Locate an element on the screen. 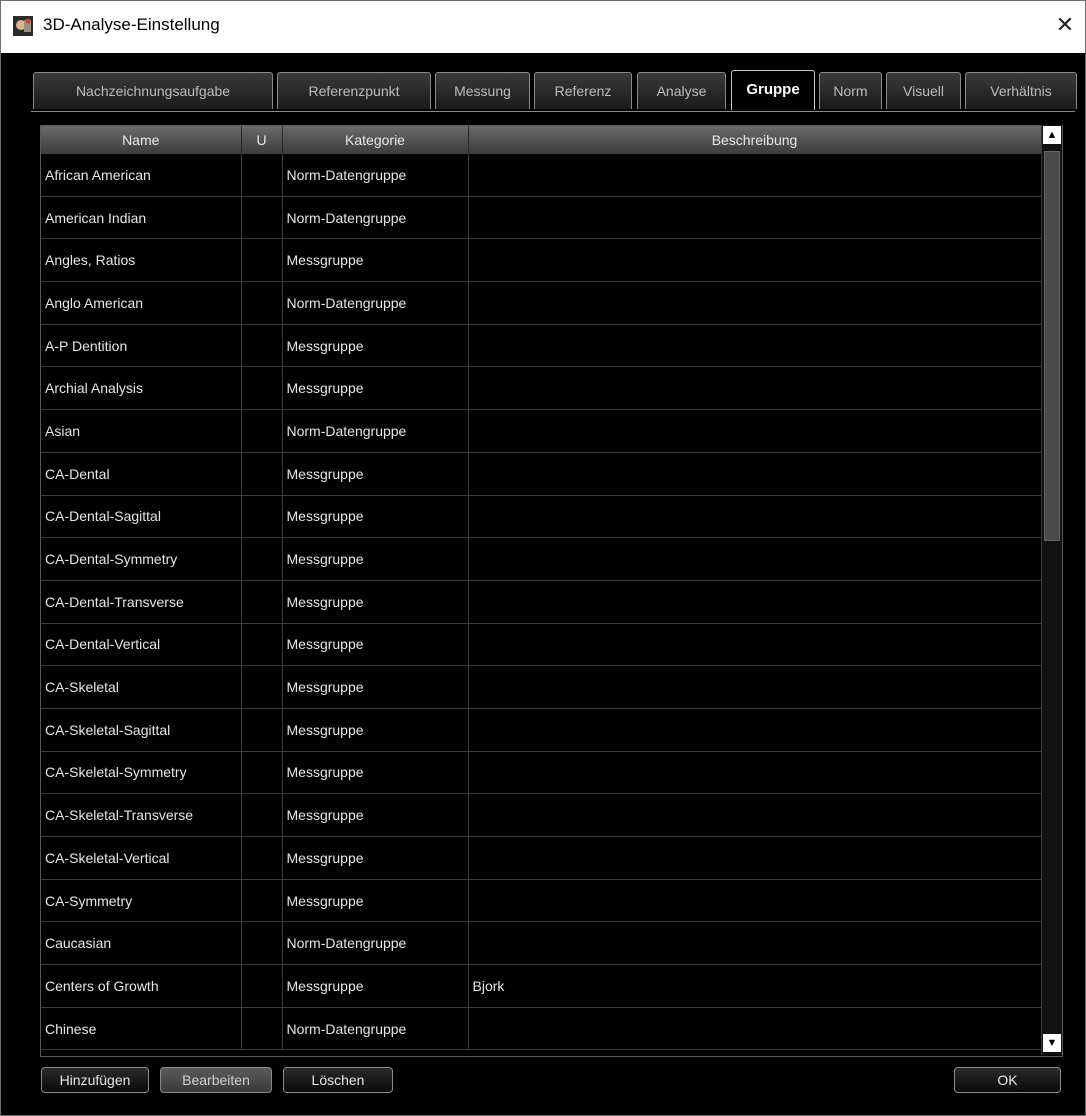  name-cell: CA-Skeletal-Symmetry is located at coordinates (141, 773).